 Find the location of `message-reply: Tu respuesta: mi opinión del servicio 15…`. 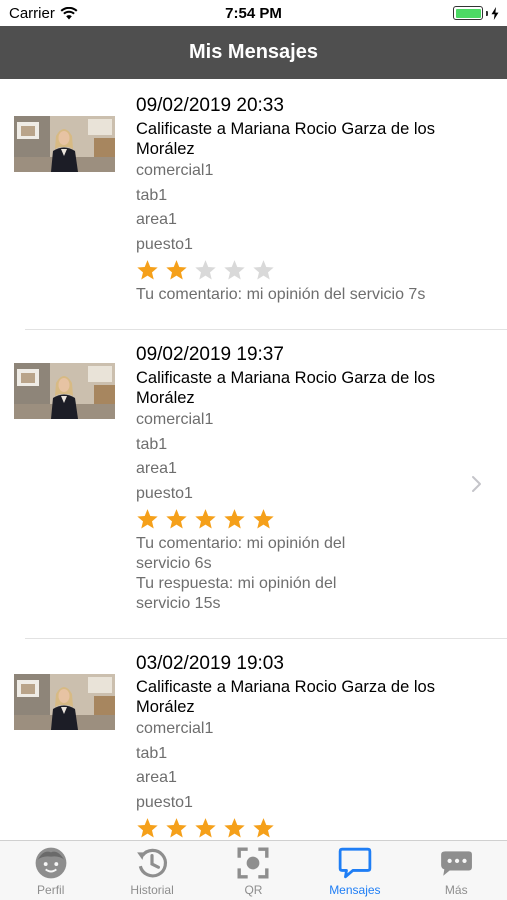

message-reply: Tu respuesta: mi opinión del servicio 15… is located at coordinates (236, 593).